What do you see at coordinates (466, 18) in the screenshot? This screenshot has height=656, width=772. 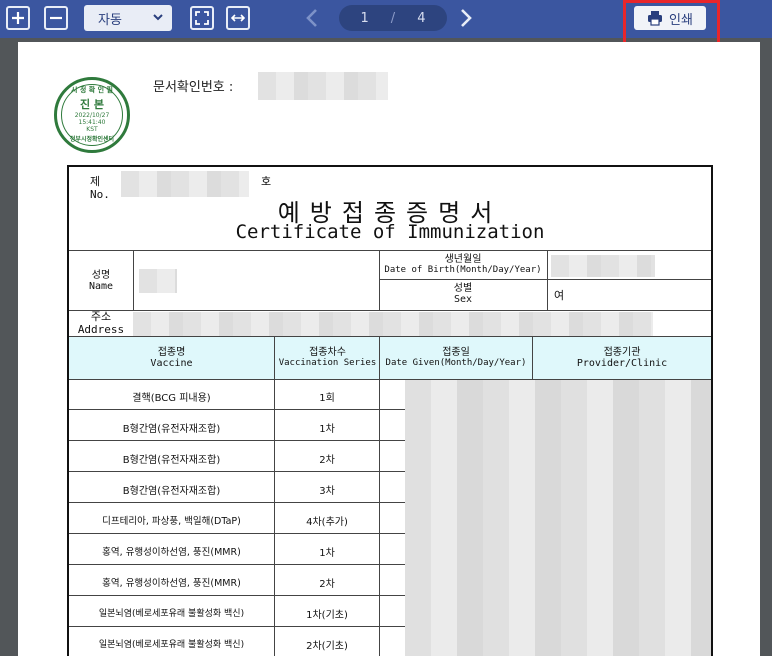 I see `next-page-icon` at bounding box center [466, 18].